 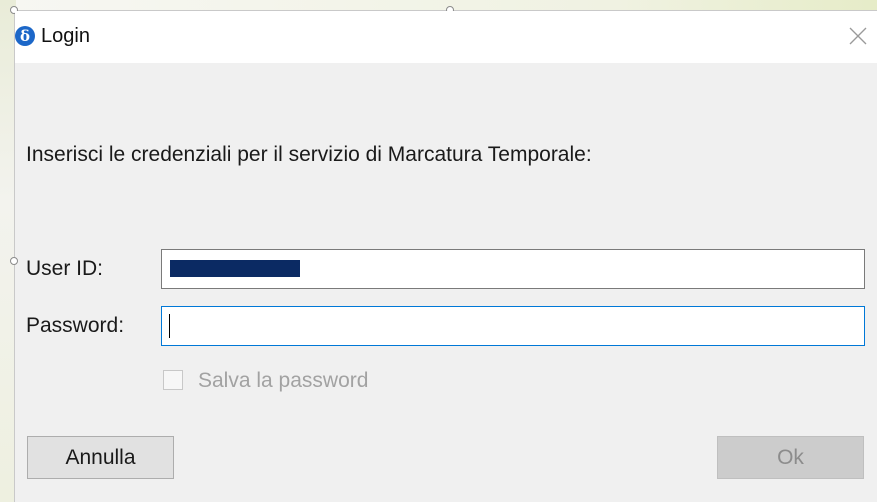 I want to click on close-button, so click(x=858, y=36).